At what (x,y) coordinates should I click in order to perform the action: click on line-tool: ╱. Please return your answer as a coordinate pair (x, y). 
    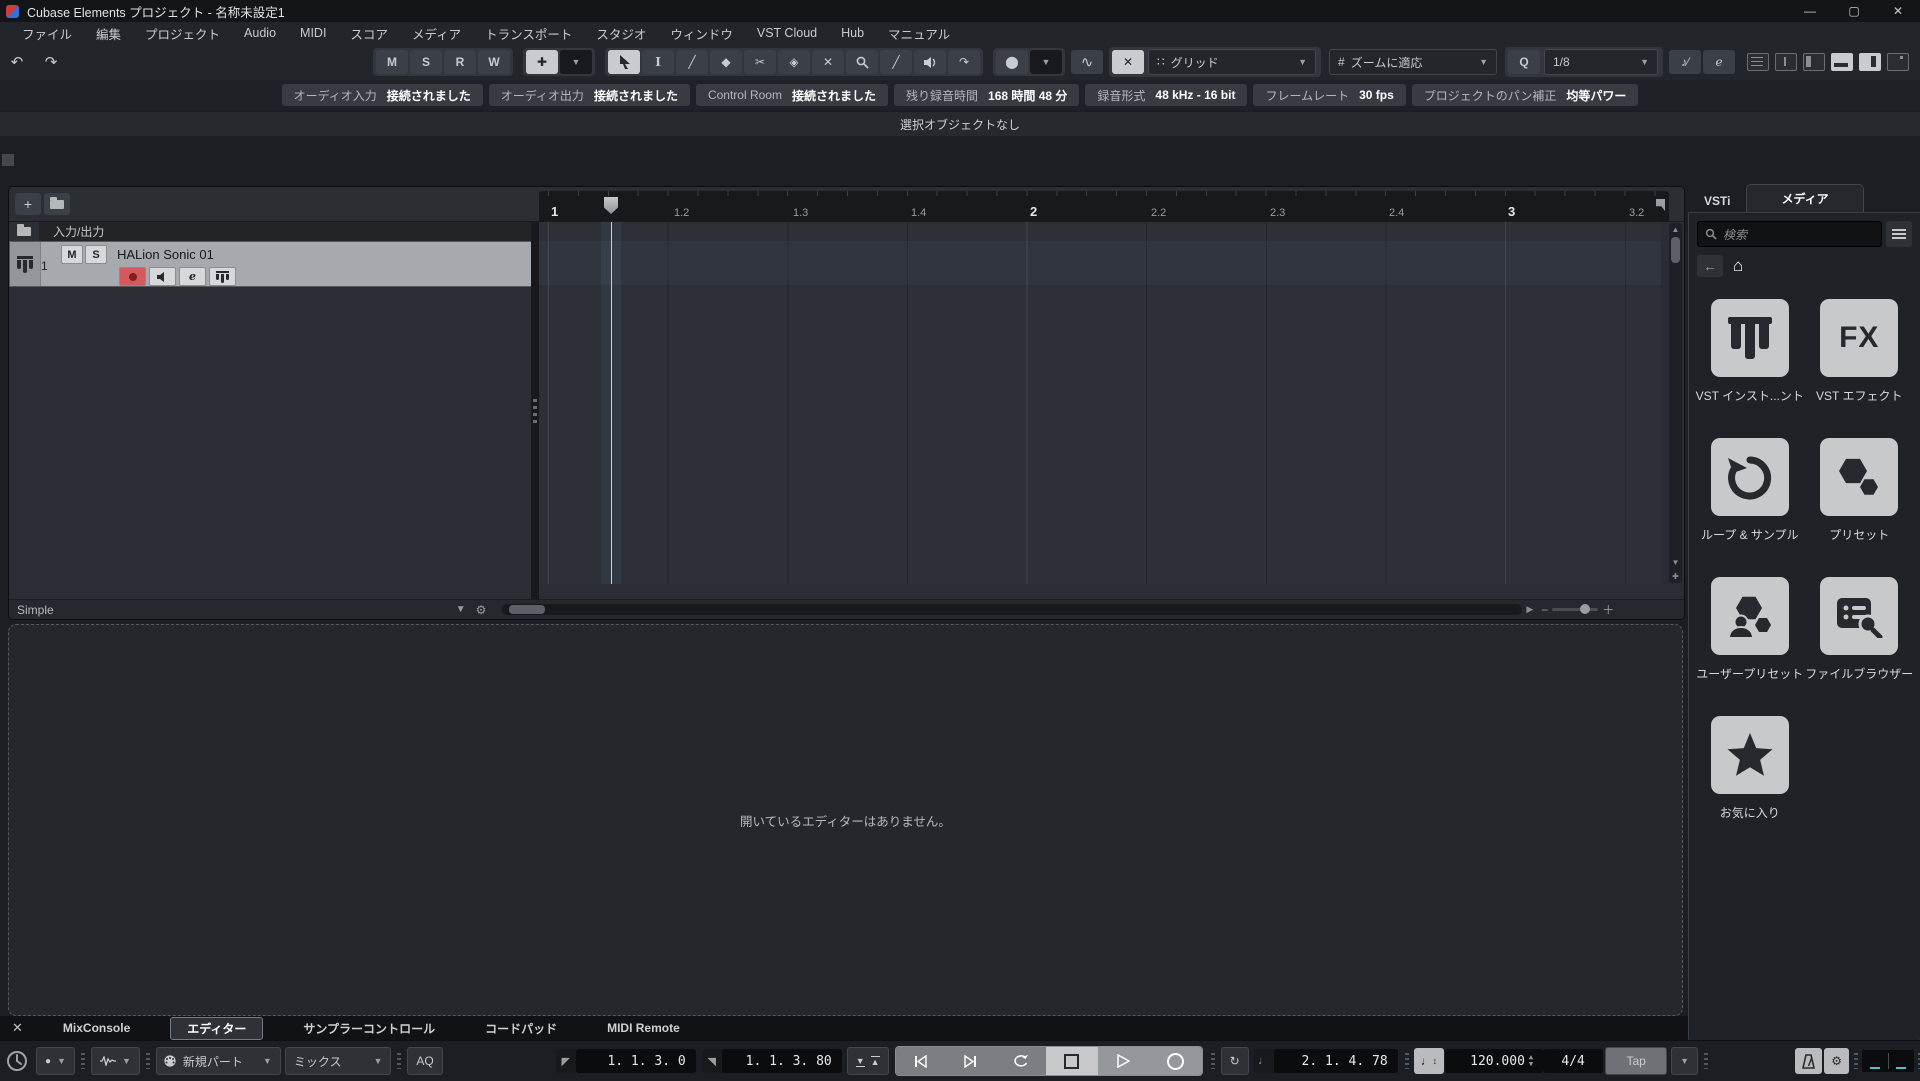
    Looking at the image, I should click on (896, 62).